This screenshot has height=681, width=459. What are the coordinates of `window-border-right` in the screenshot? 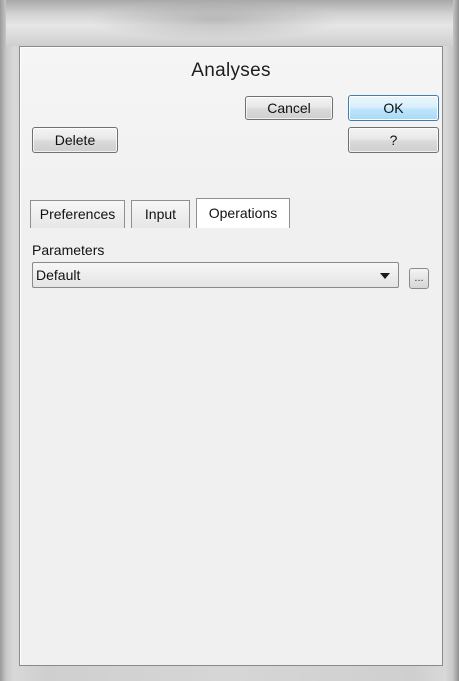 It's located at (456, 340).